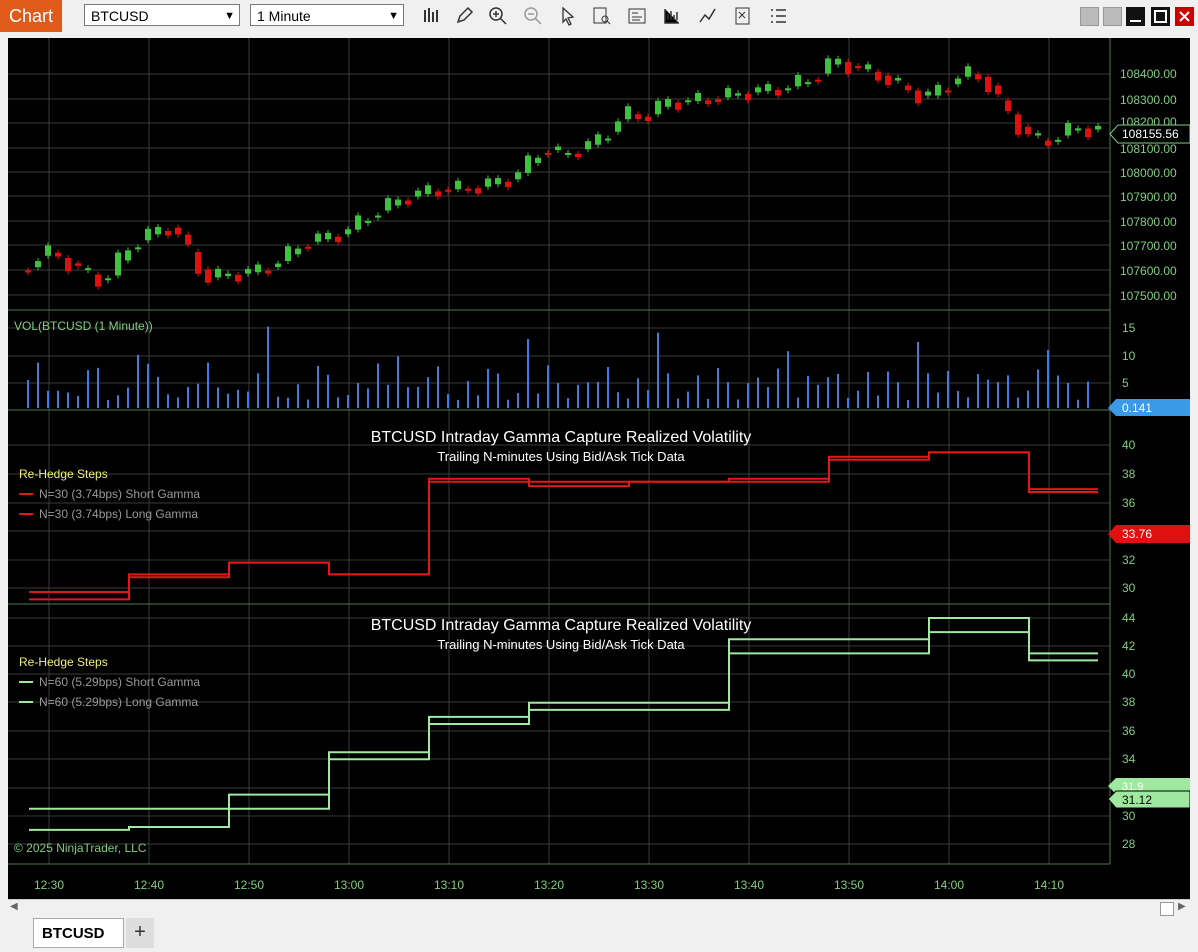 This screenshot has height=952, width=1198. Describe the element at coordinates (498, 16) in the screenshot. I see `zoom-in-icon` at that location.